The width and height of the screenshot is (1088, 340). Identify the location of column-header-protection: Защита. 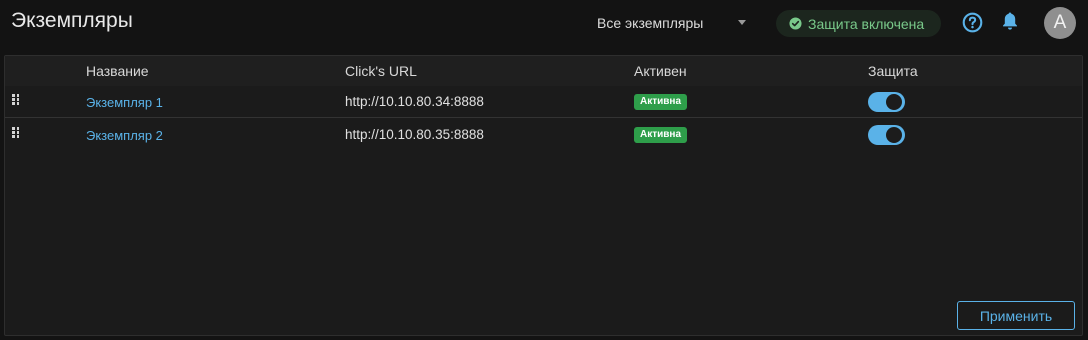
(893, 71).